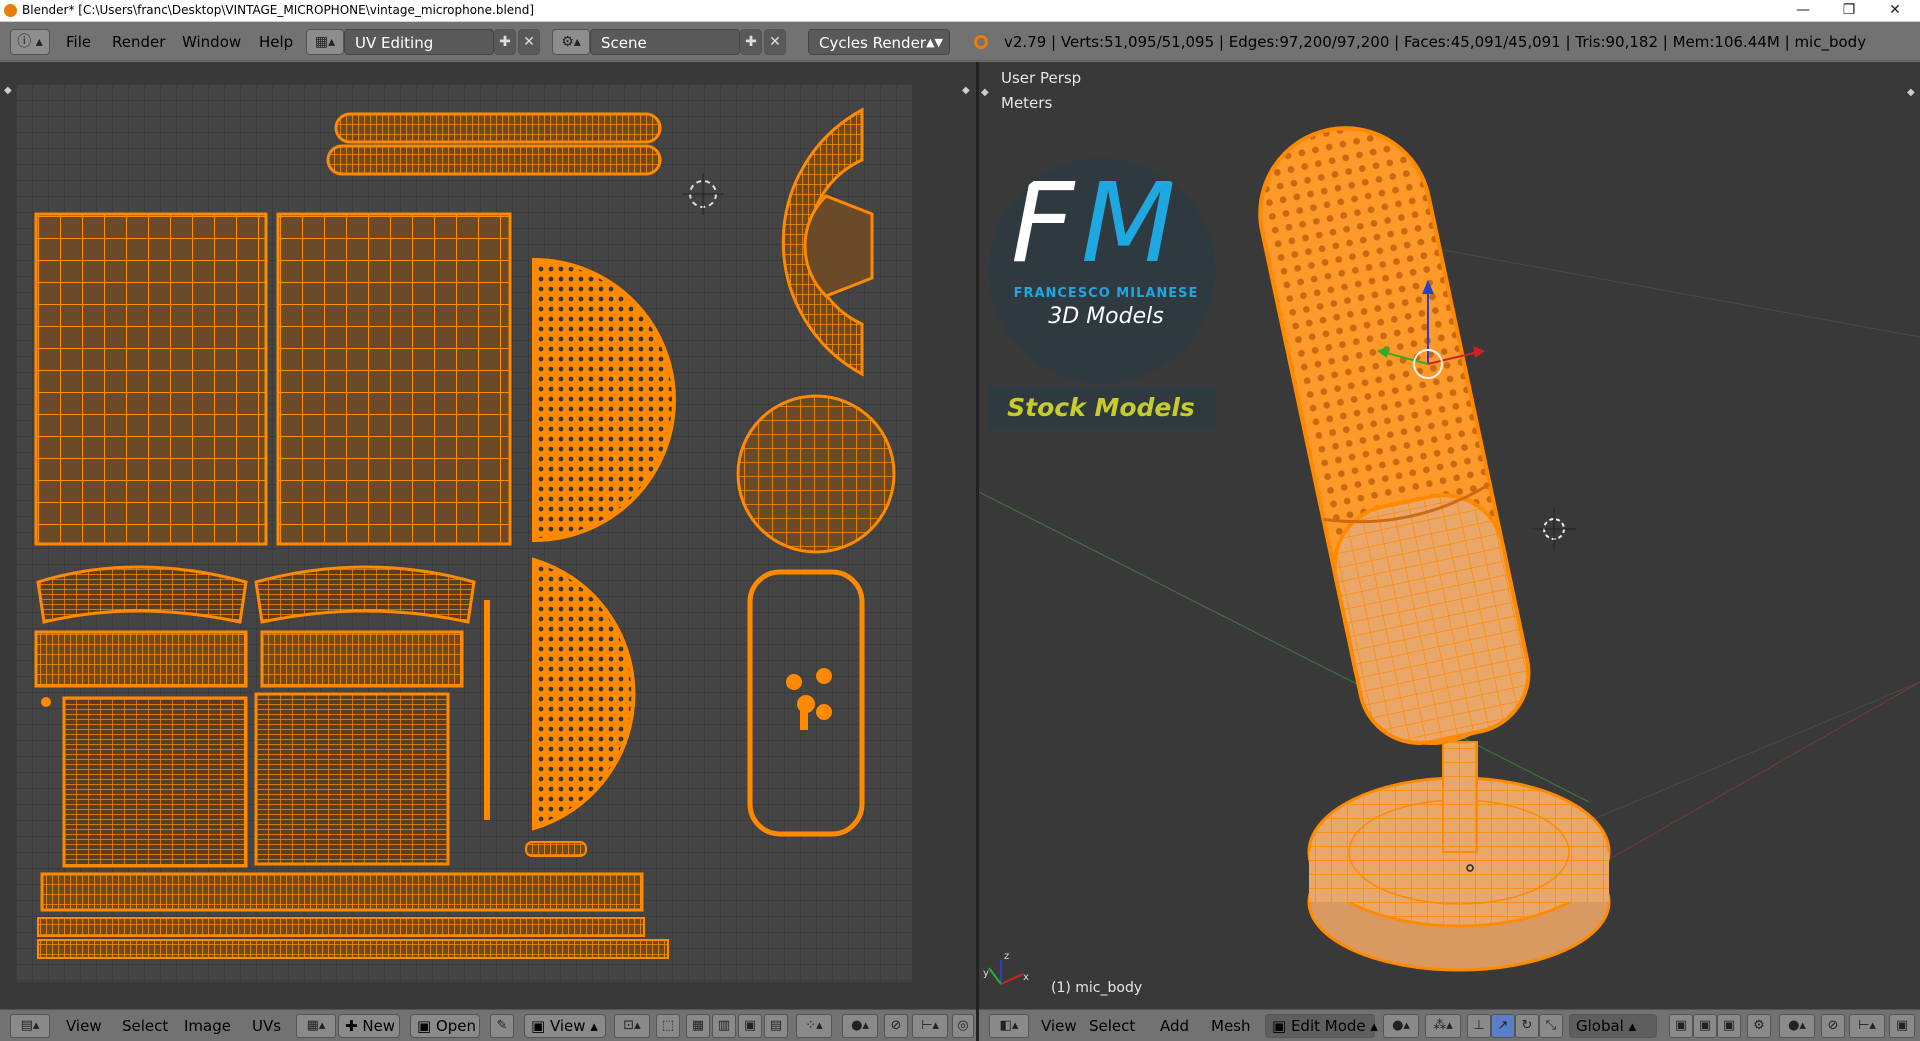 Image resolution: width=1920 pixels, height=1041 pixels. I want to click on rotate-manipulator-icon: ↻, so click(1527, 1026).